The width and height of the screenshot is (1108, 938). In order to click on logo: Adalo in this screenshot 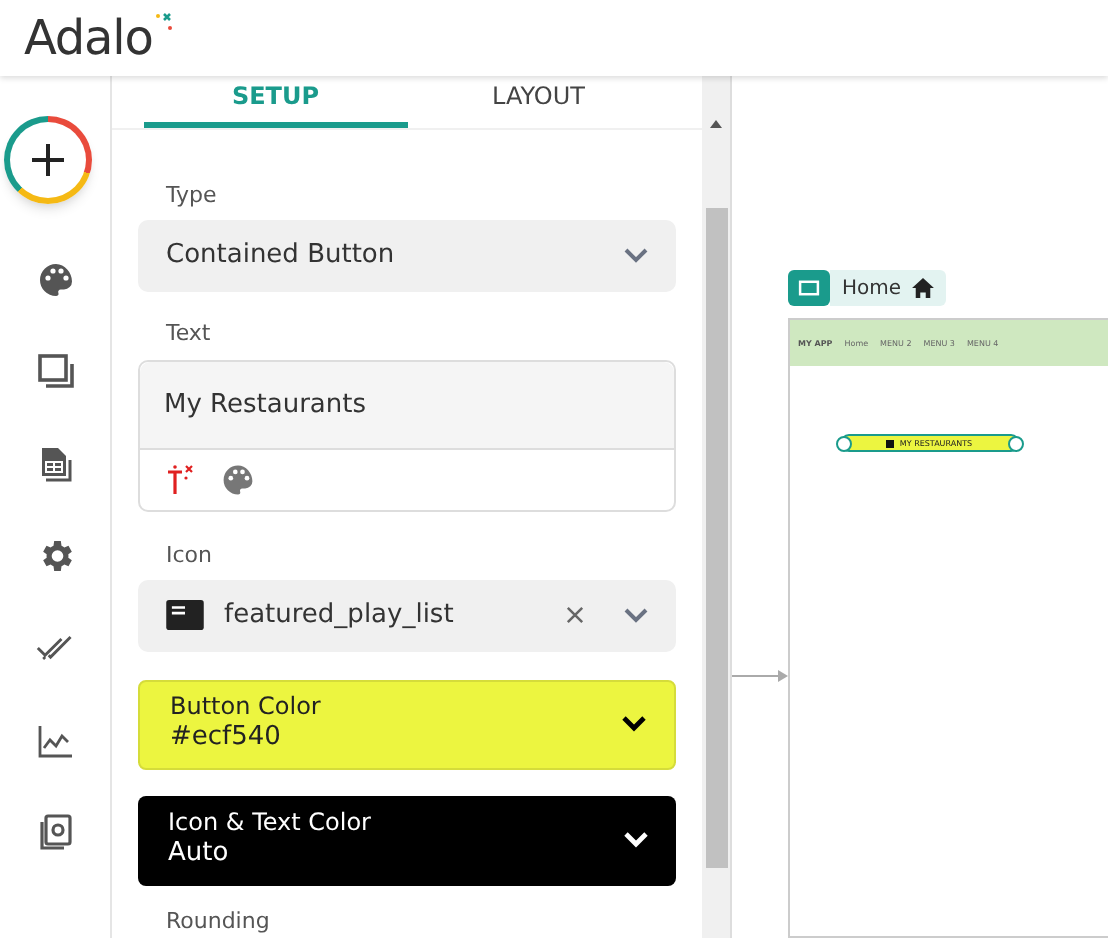, I will do `click(88, 38)`.